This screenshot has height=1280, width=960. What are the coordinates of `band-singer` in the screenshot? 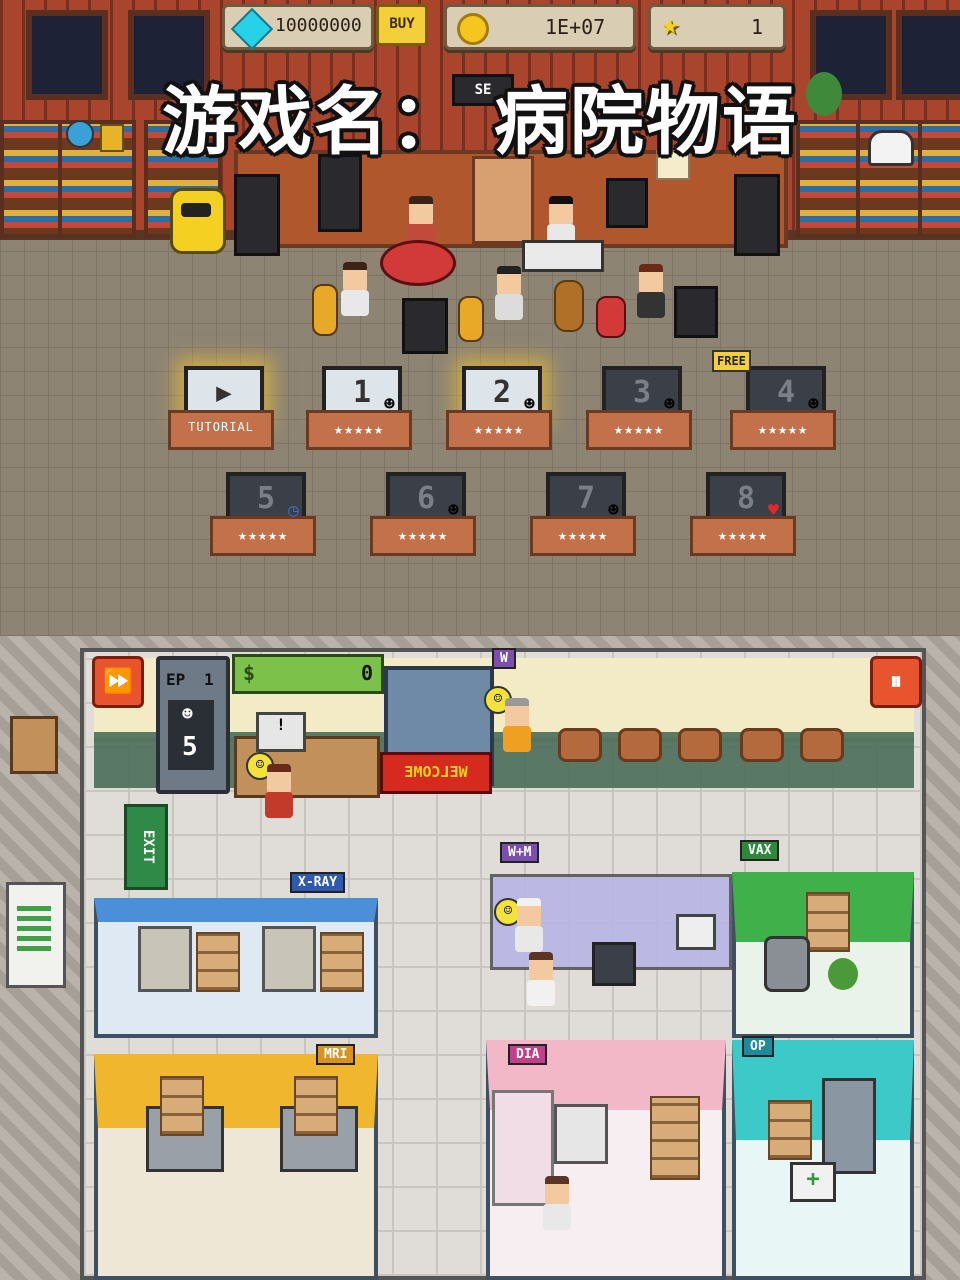 It's located at (509, 293).